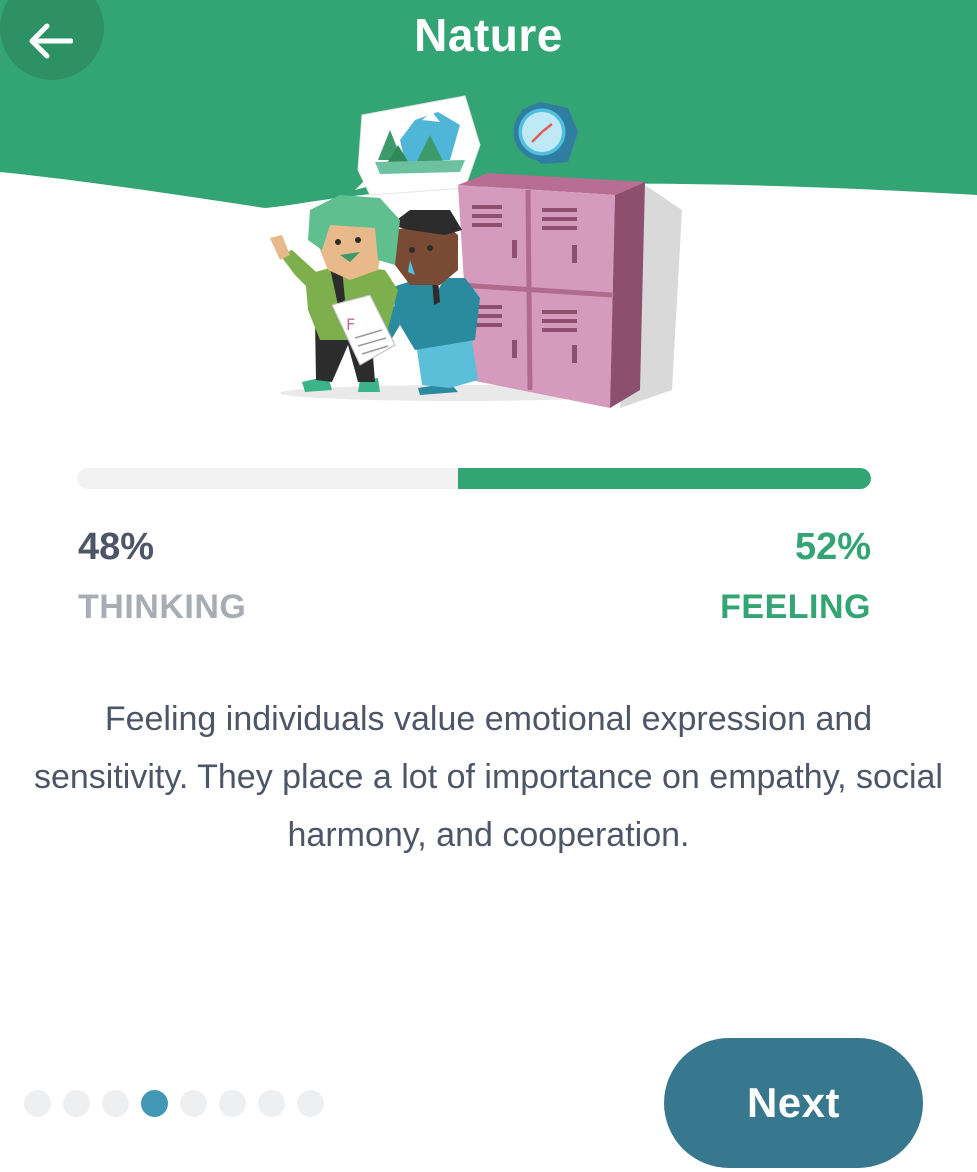  What do you see at coordinates (545, 133) in the screenshot?
I see `clock-icon` at bounding box center [545, 133].